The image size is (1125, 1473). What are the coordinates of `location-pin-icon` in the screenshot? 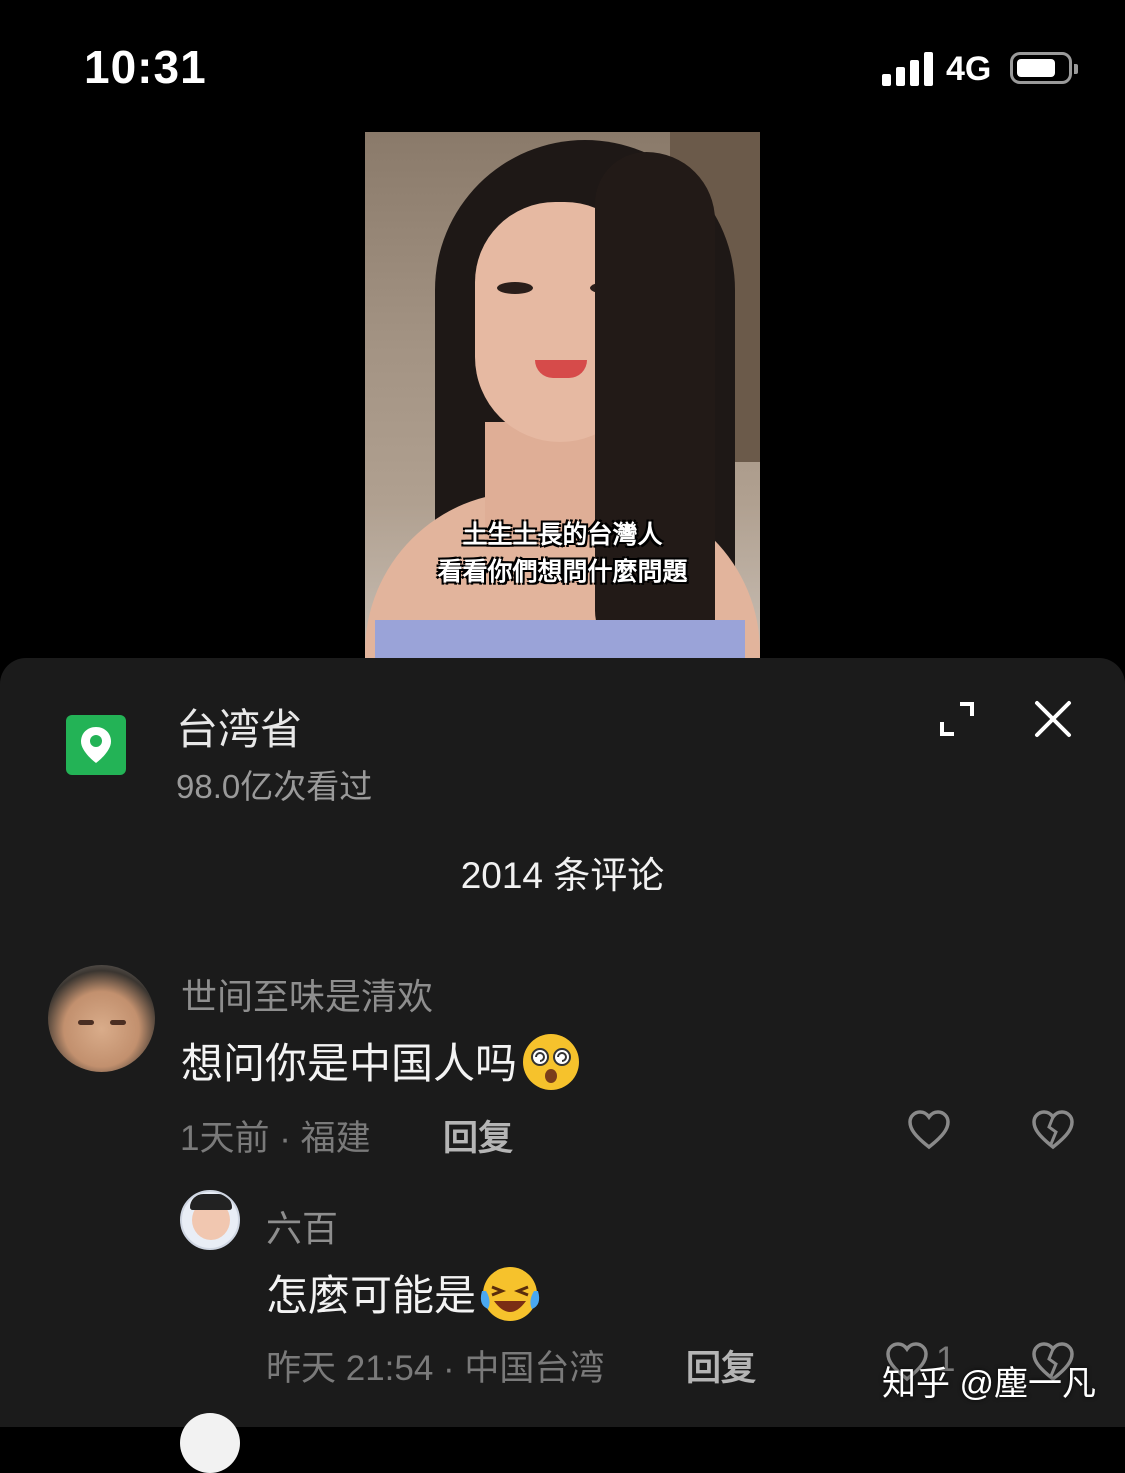 It's located at (96, 745).